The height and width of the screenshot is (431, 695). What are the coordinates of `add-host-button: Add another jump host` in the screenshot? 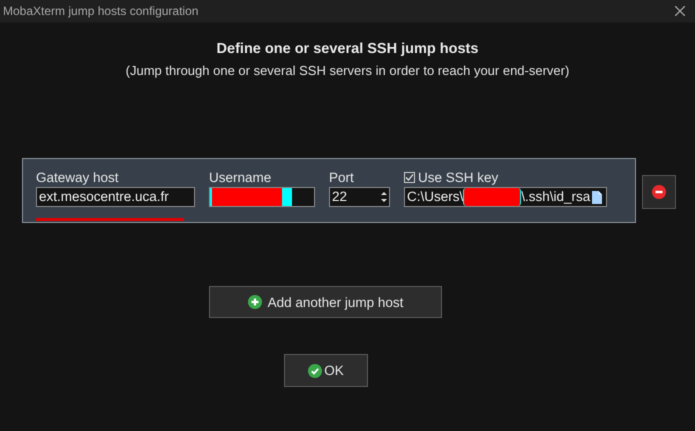 It's located at (325, 302).